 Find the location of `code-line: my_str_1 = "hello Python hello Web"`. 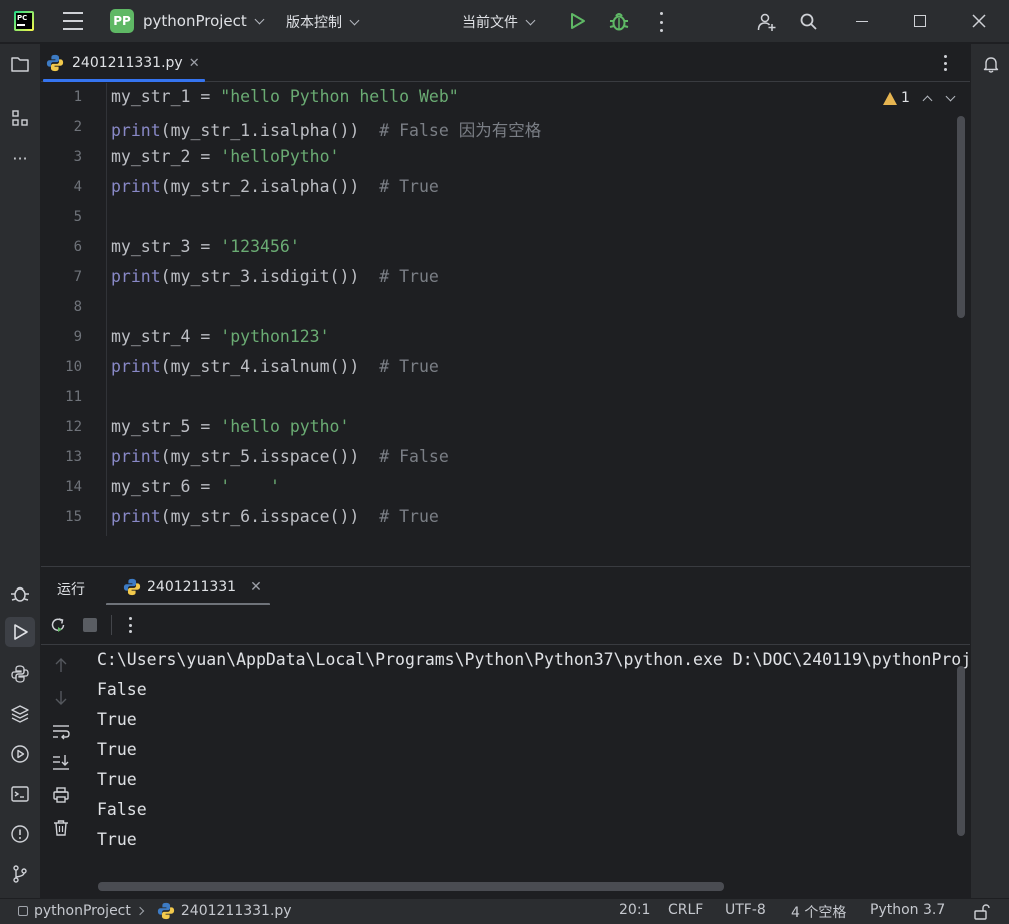

code-line: my_str_1 = "hello Python hello Web" is located at coordinates (285, 96).